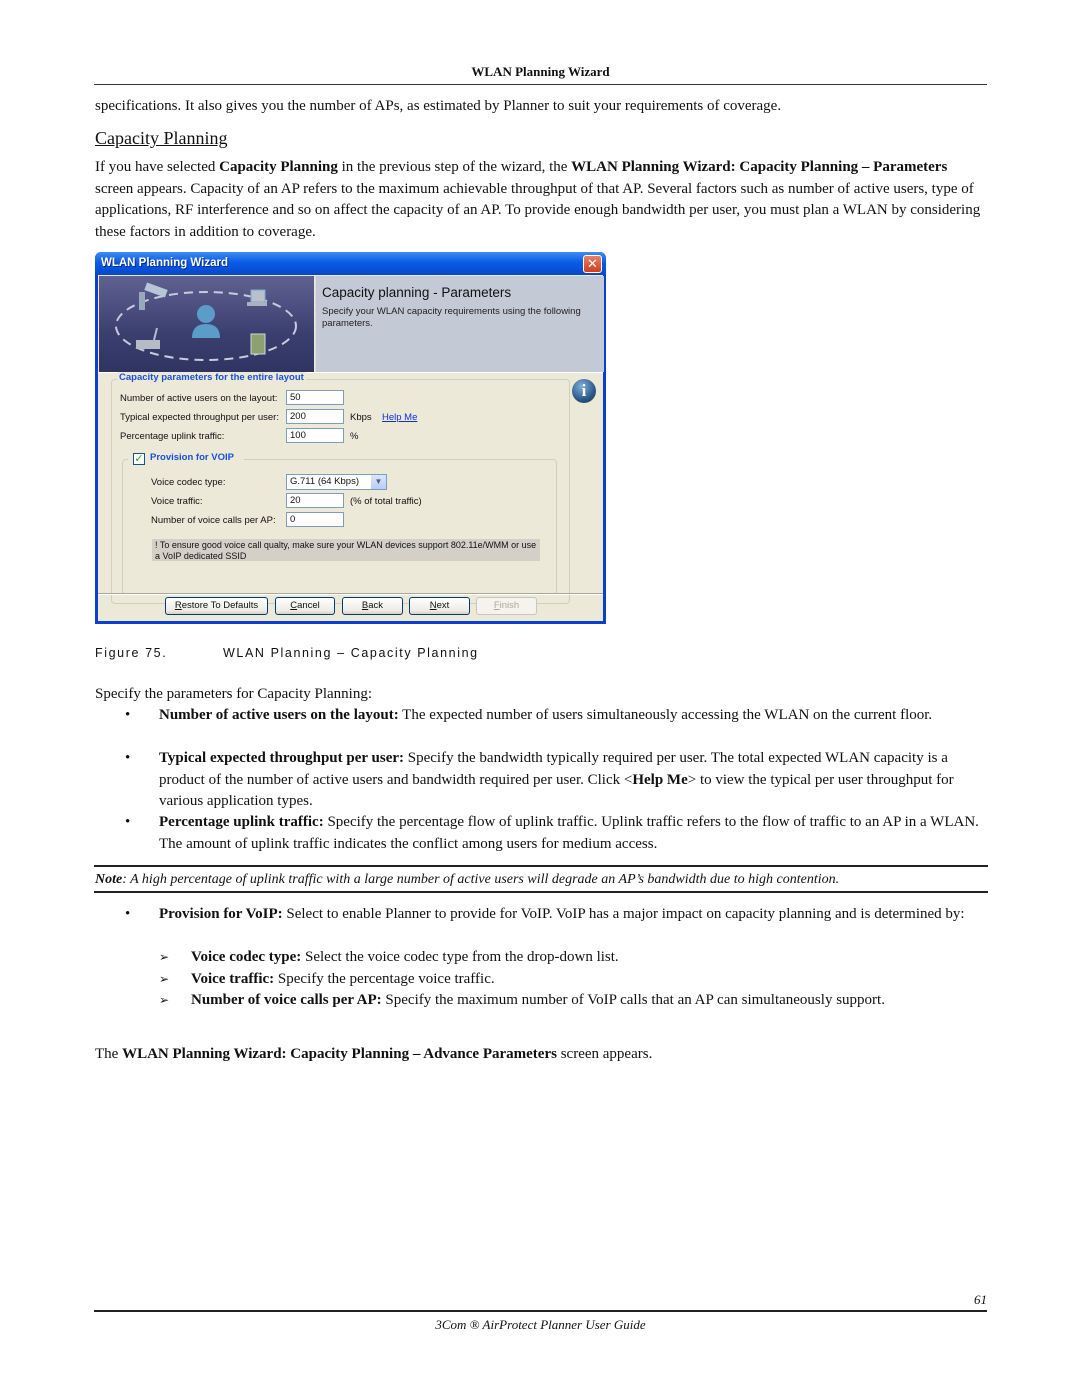 The image size is (1080, 1397). Describe the element at coordinates (315, 397) in the screenshot. I see `active-users-input: 50` at that location.